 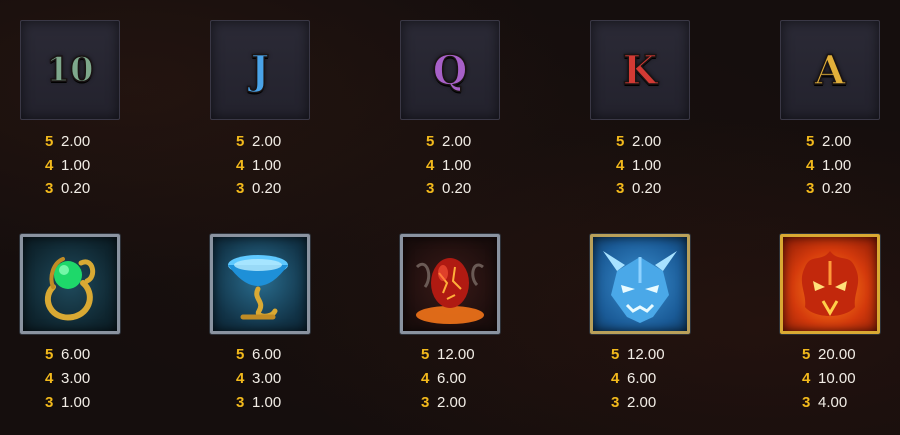 I want to click on ace-symbol-icon: A, so click(x=830, y=70).